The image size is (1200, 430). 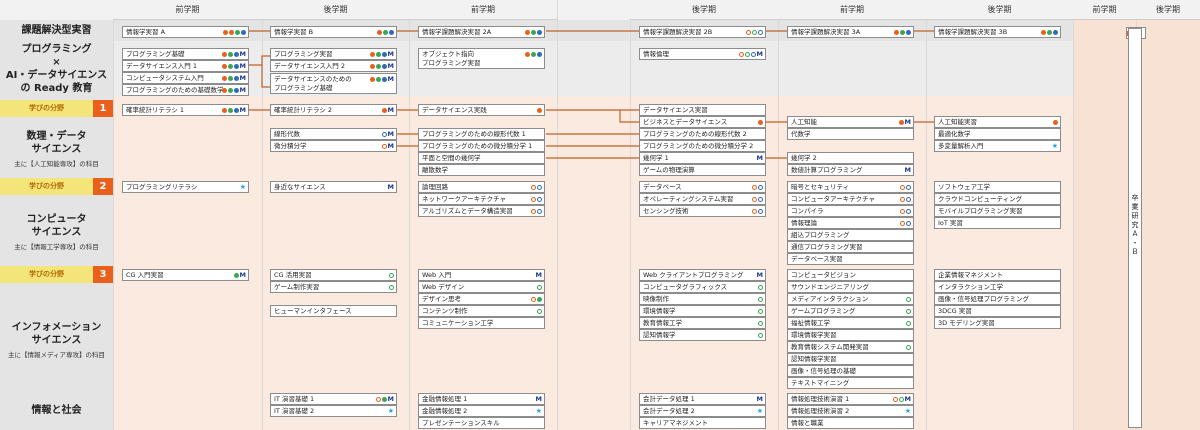 I want to click on course-name: 論理回路, so click(x=435, y=187).